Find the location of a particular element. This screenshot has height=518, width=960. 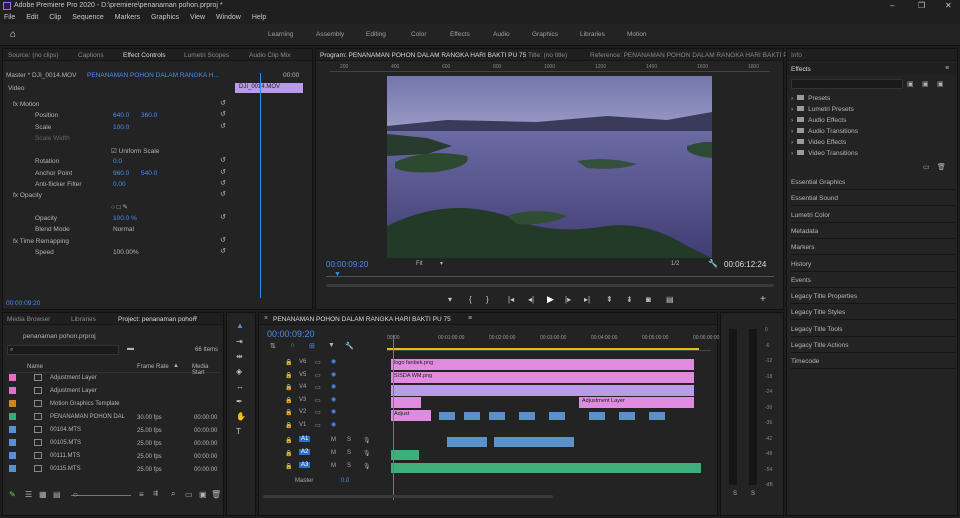

property-row: Opacity 100.0 % ↺ is located at coordinates (117, 218).